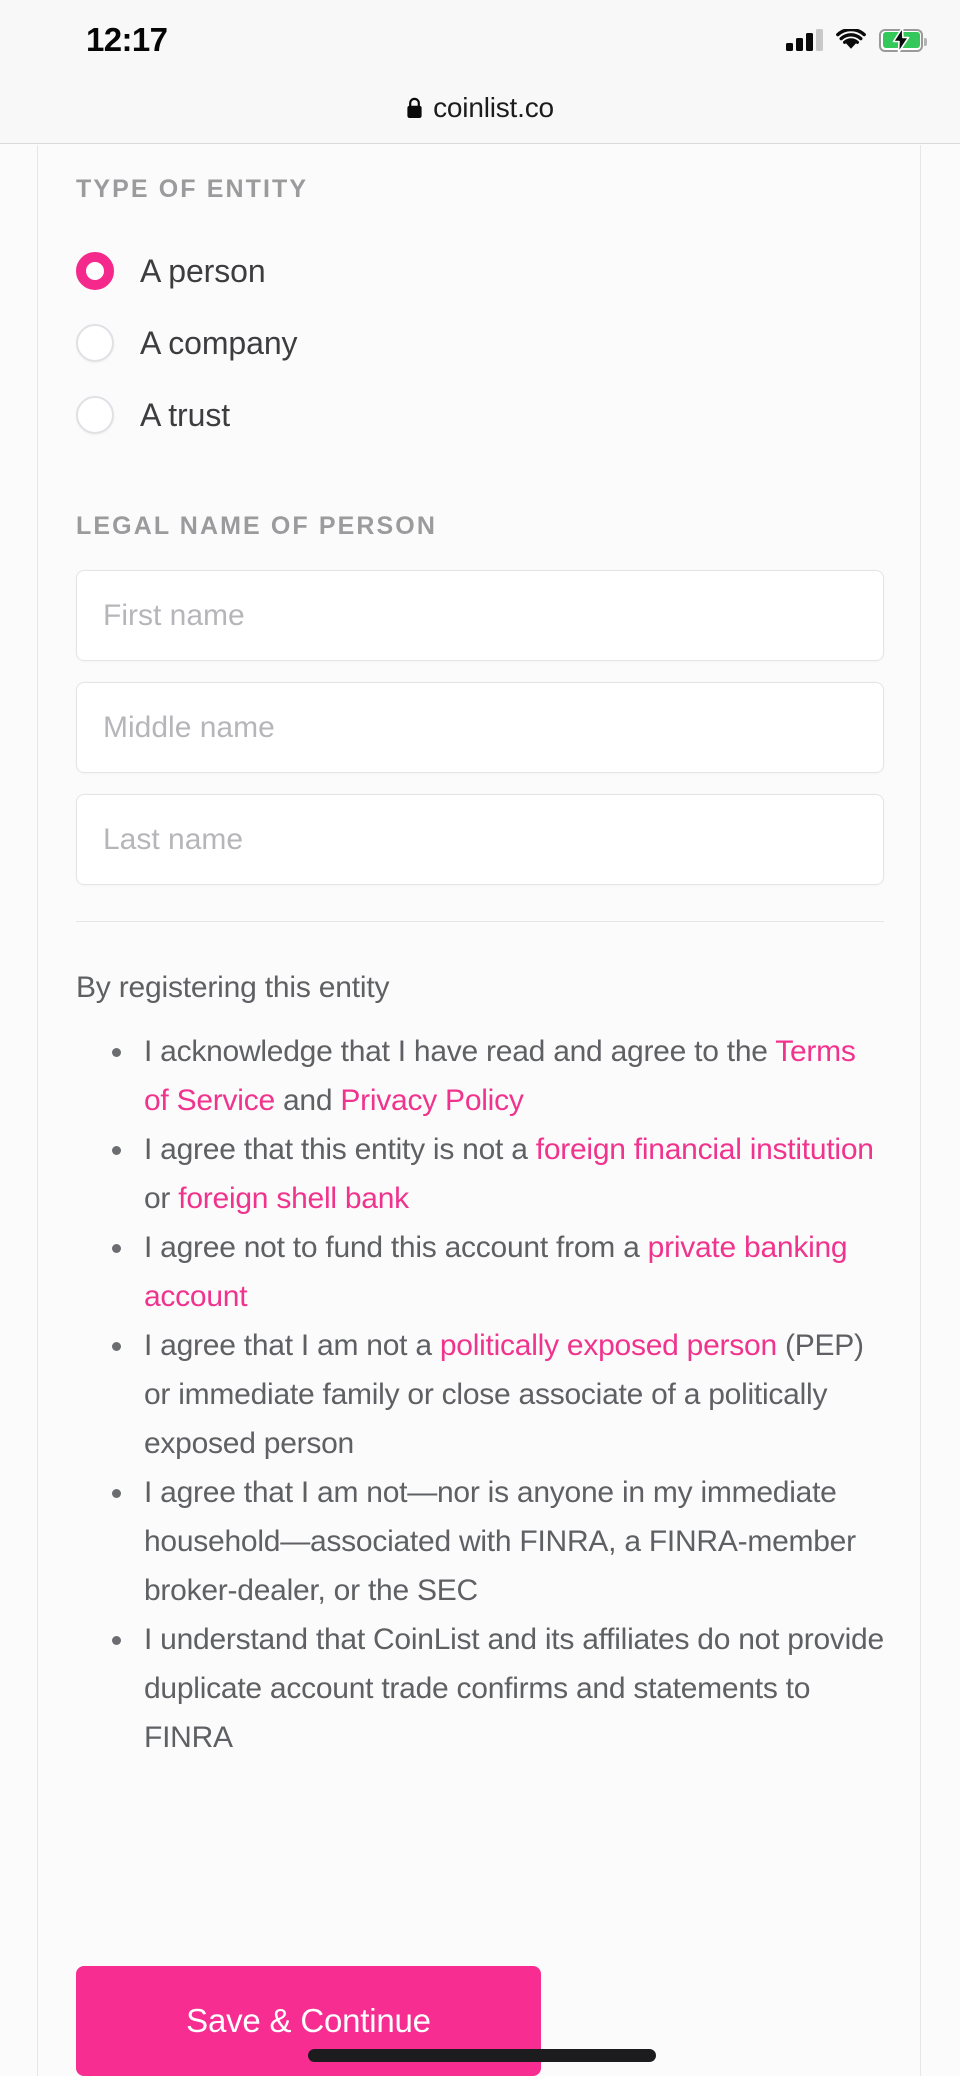 This screenshot has width=960, height=2076. What do you see at coordinates (292, 1345) in the screenshot?
I see `agreement-text: I agree that I am not a` at bounding box center [292, 1345].